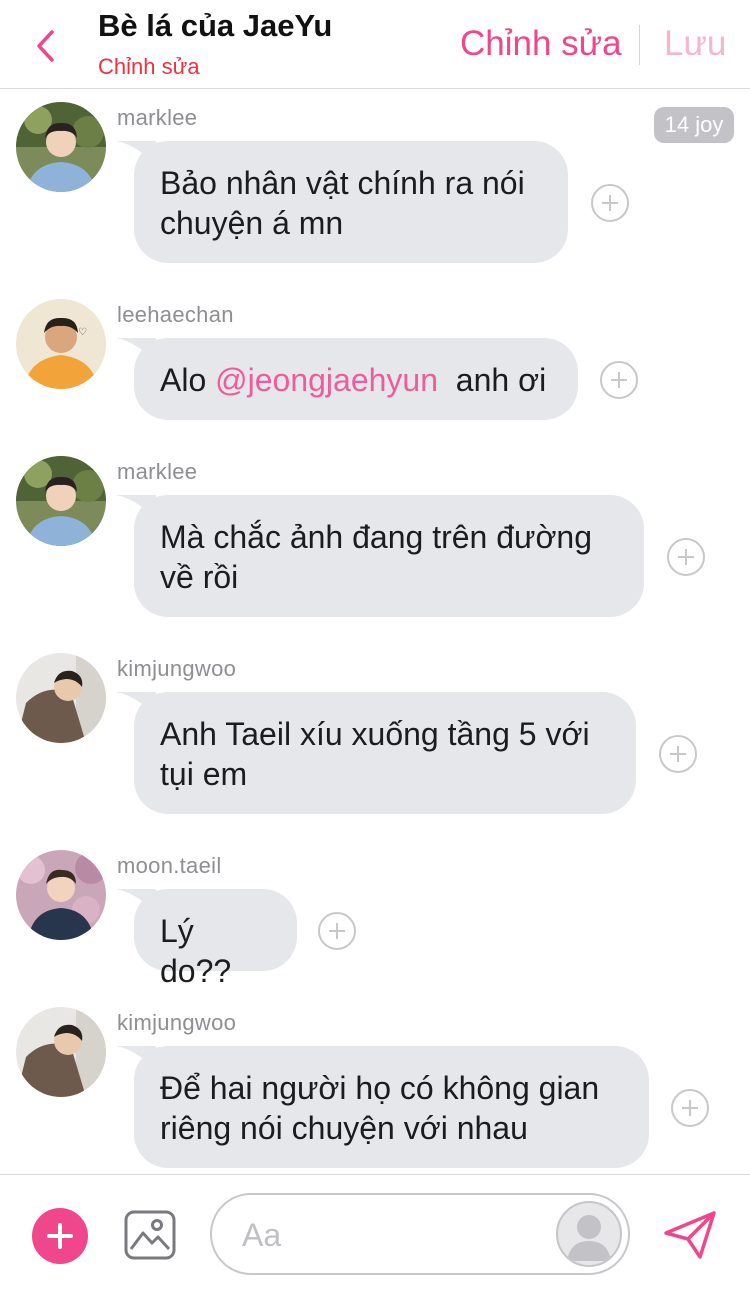 Image resolution: width=750 pixels, height=1295 pixels. What do you see at coordinates (169, 865) in the screenshot?
I see `username: moon.taeil` at bounding box center [169, 865].